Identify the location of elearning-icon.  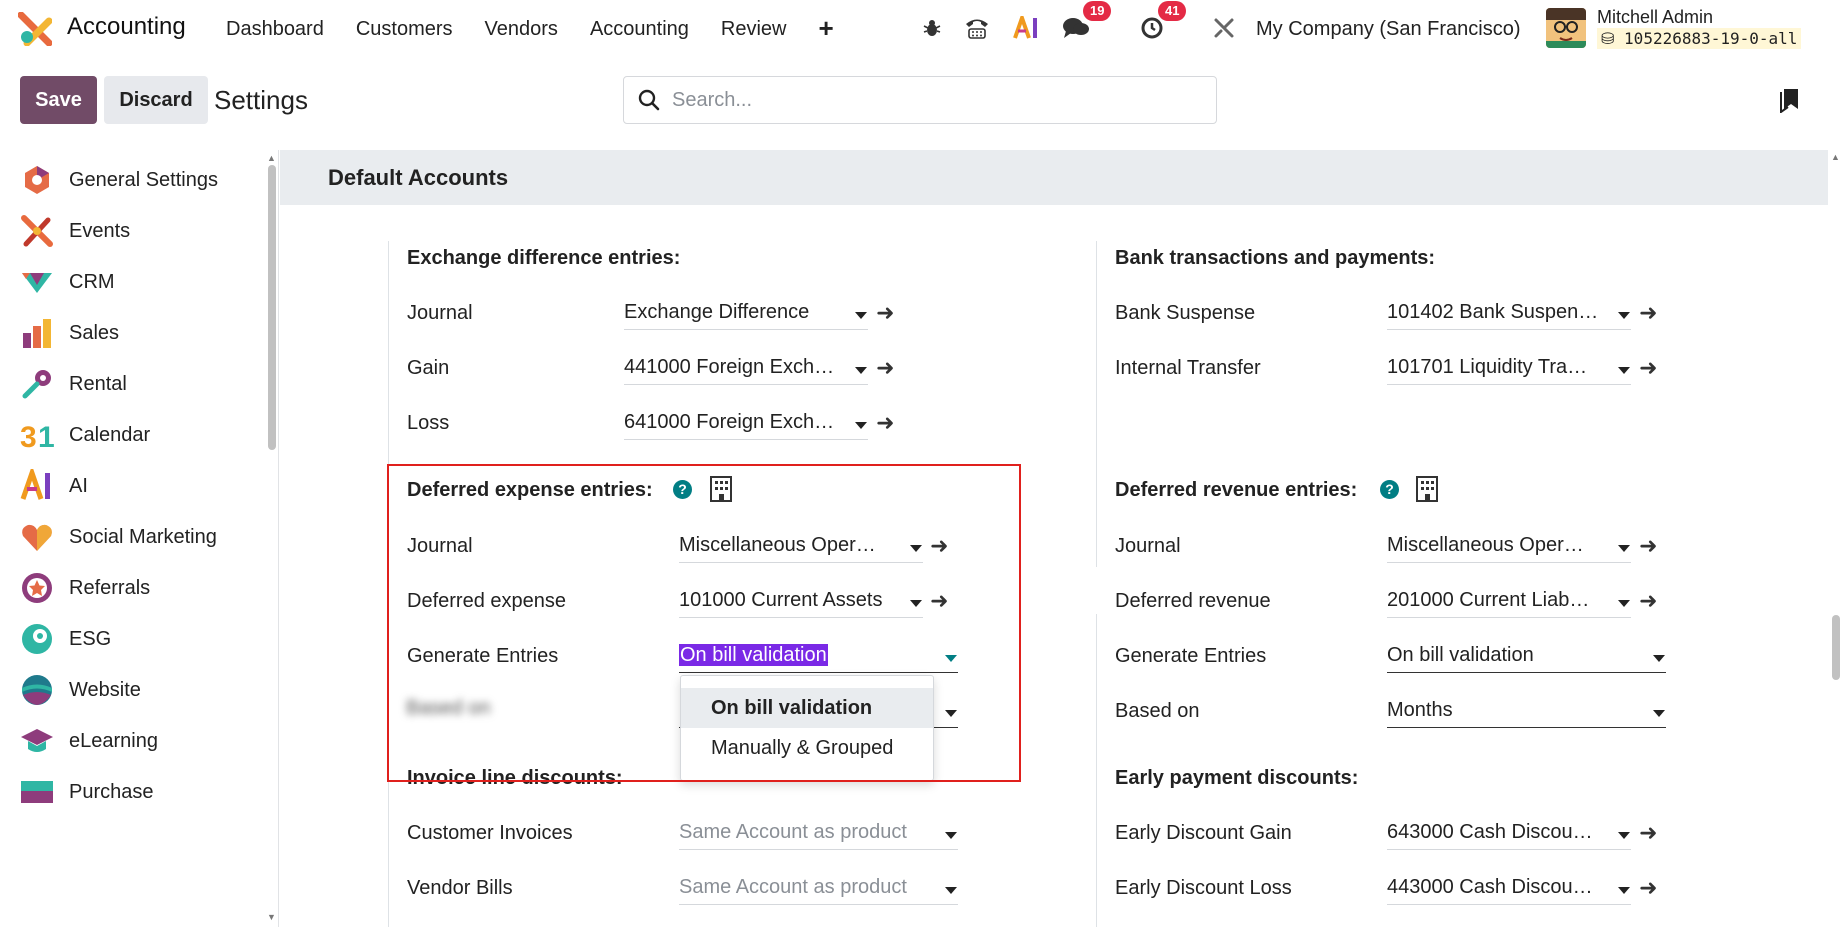
(37, 740).